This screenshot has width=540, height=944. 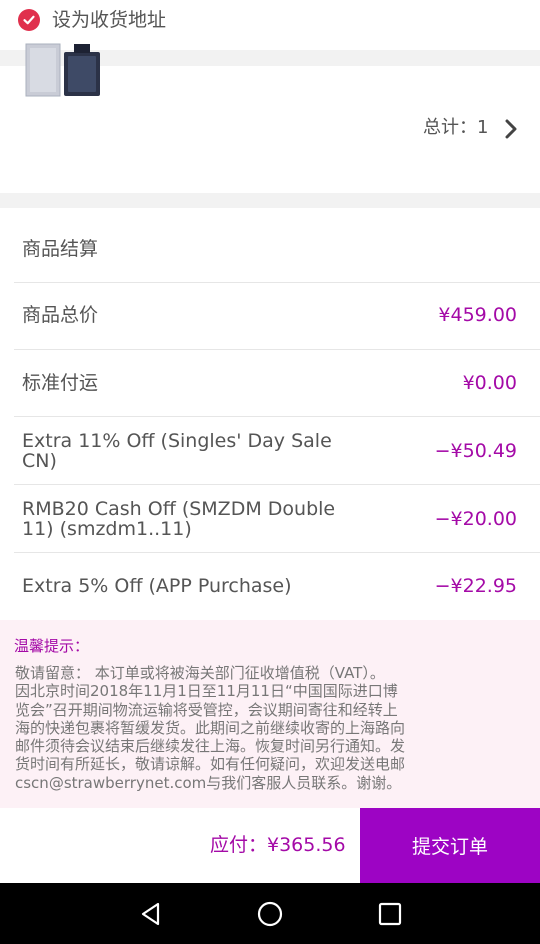 What do you see at coordinates (270, 200) in the screenshot?
I see `section-divider` at bounding box center [270, 200].